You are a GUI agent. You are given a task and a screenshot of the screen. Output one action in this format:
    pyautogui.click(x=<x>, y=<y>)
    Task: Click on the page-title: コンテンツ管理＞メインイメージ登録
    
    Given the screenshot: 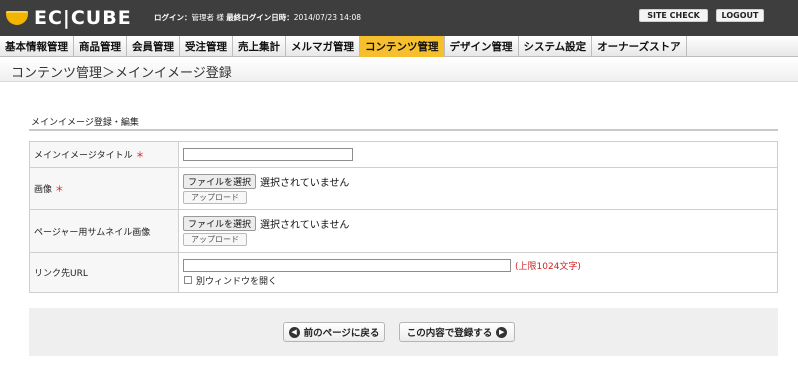 What is the action you would take?
    pyautogui.click(x=121, y=73)
    